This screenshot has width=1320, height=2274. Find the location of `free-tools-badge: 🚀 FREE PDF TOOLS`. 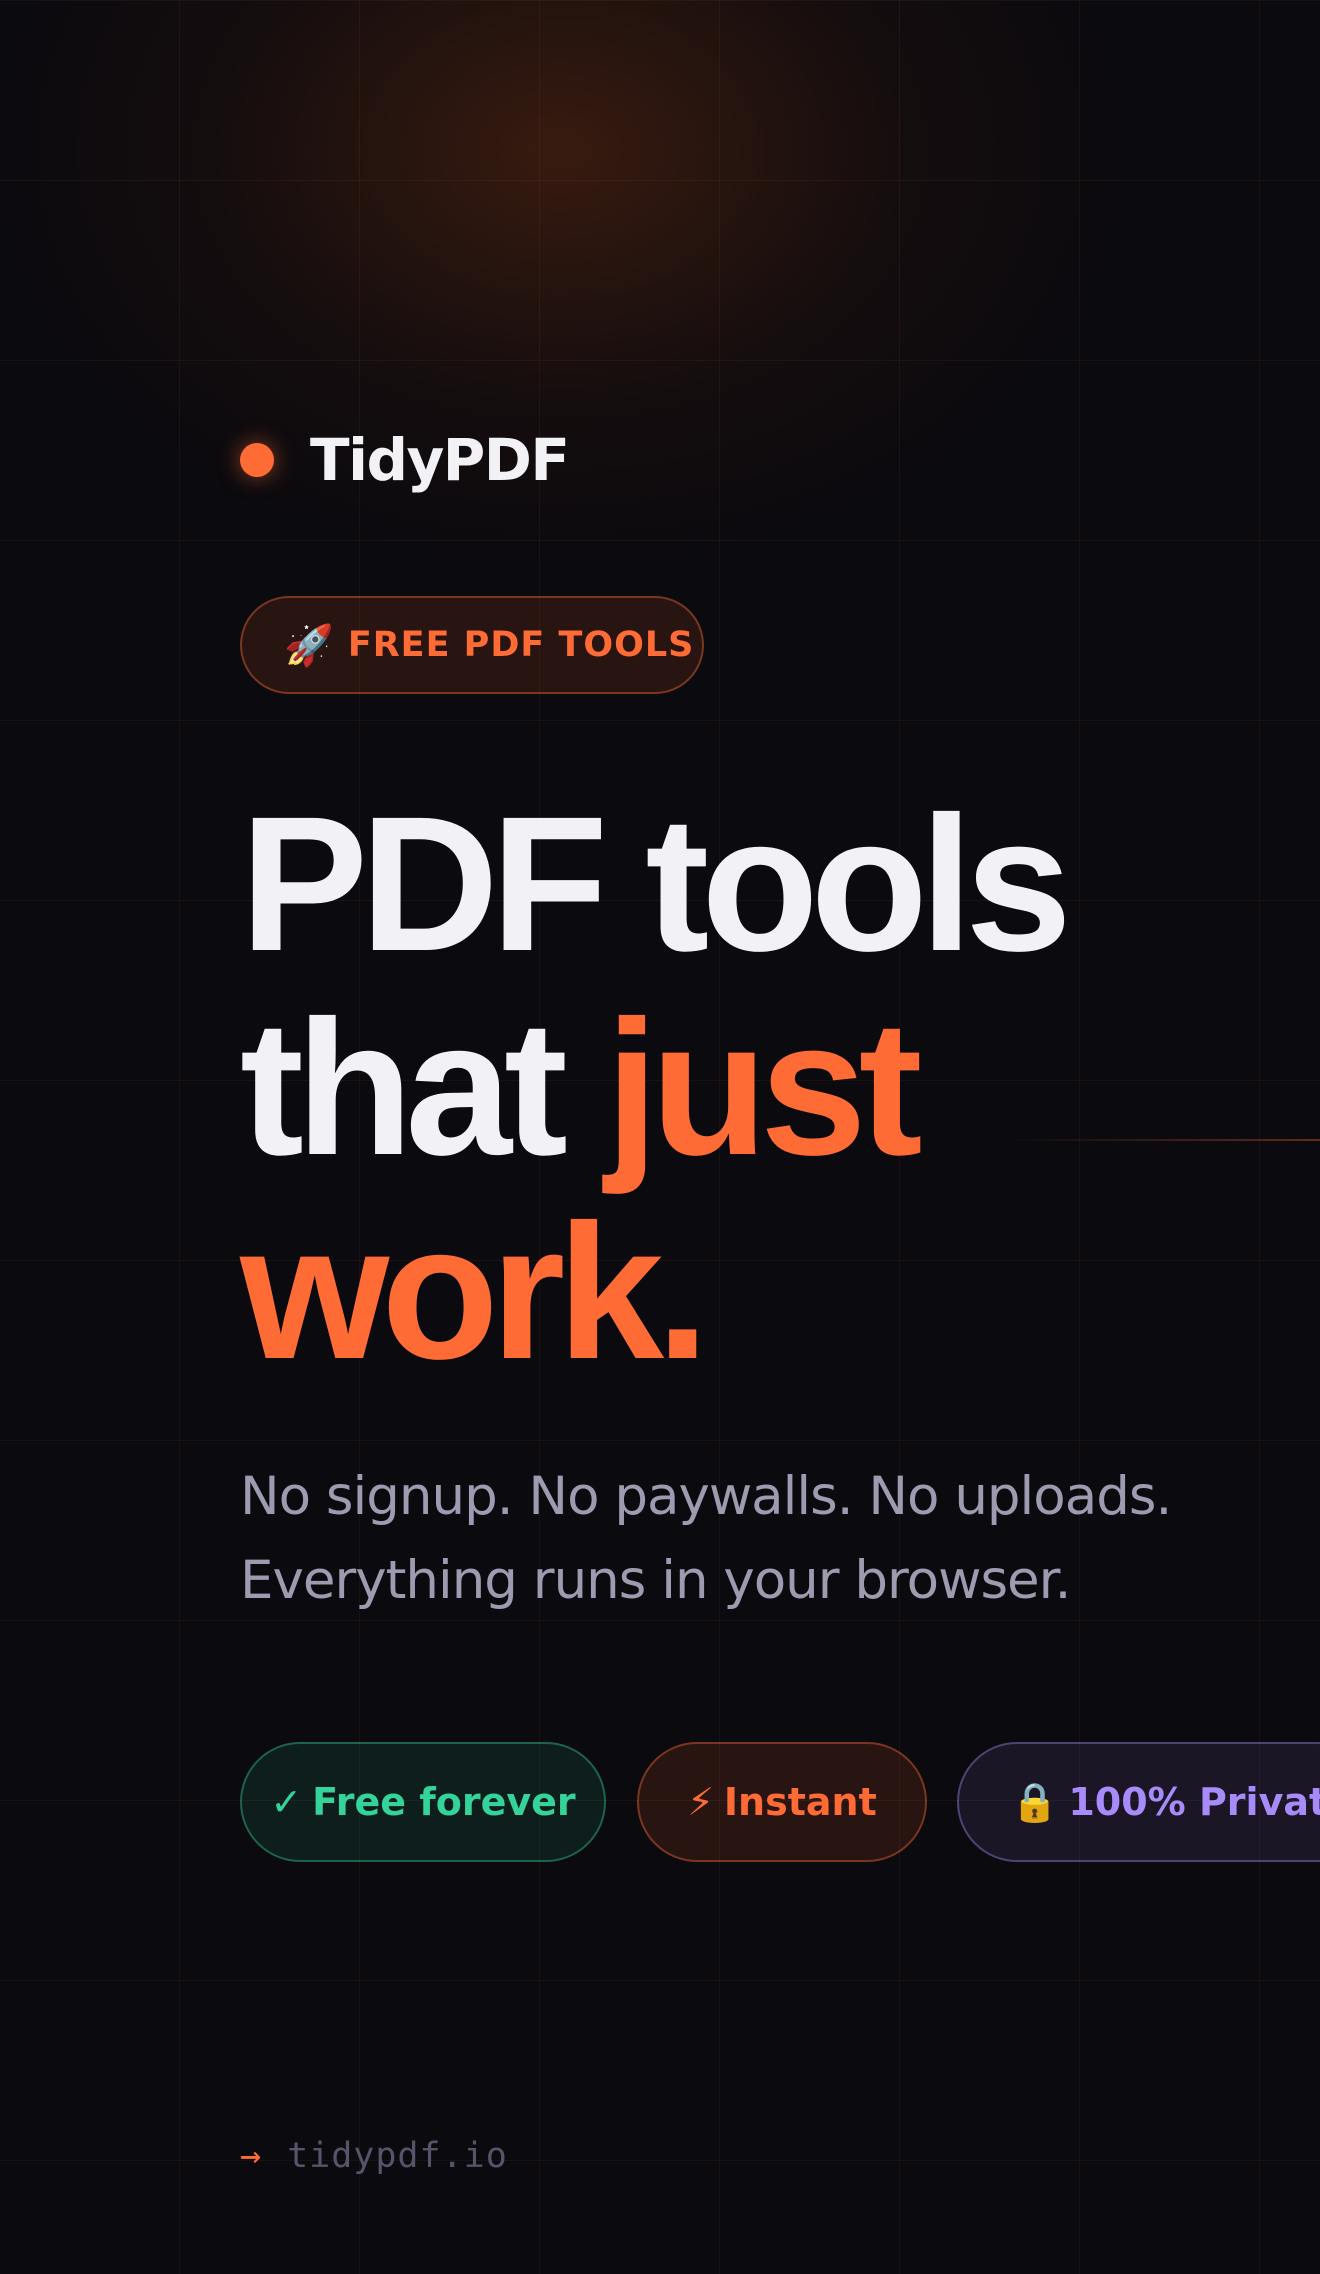

free-tools-badge: 🚀 FREE PDF TOOLS is located at coordinates (472, 645).